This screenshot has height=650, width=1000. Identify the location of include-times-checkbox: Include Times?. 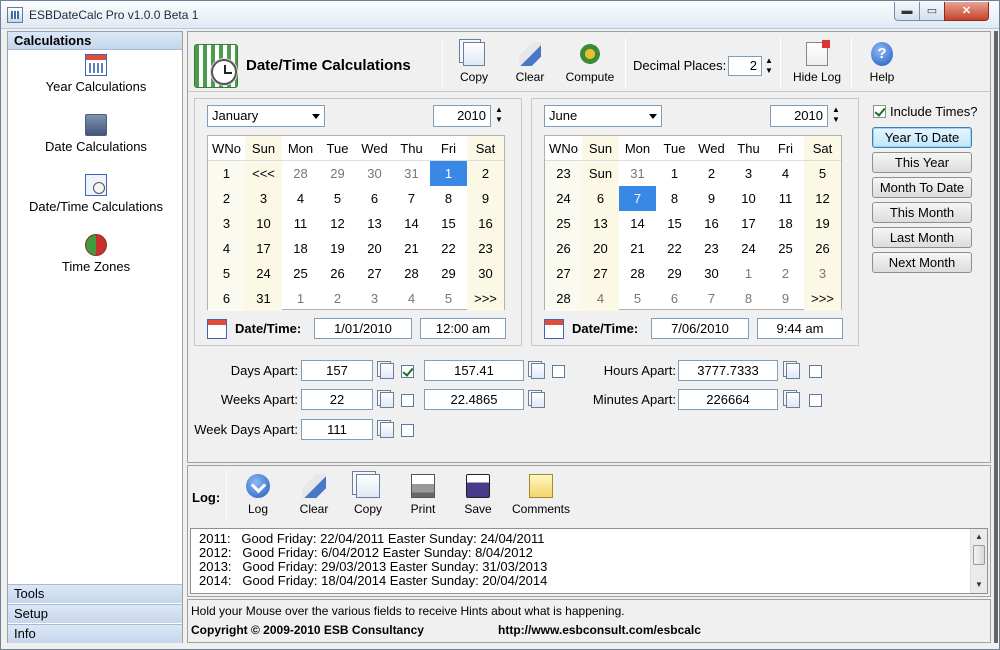
(925, 111).